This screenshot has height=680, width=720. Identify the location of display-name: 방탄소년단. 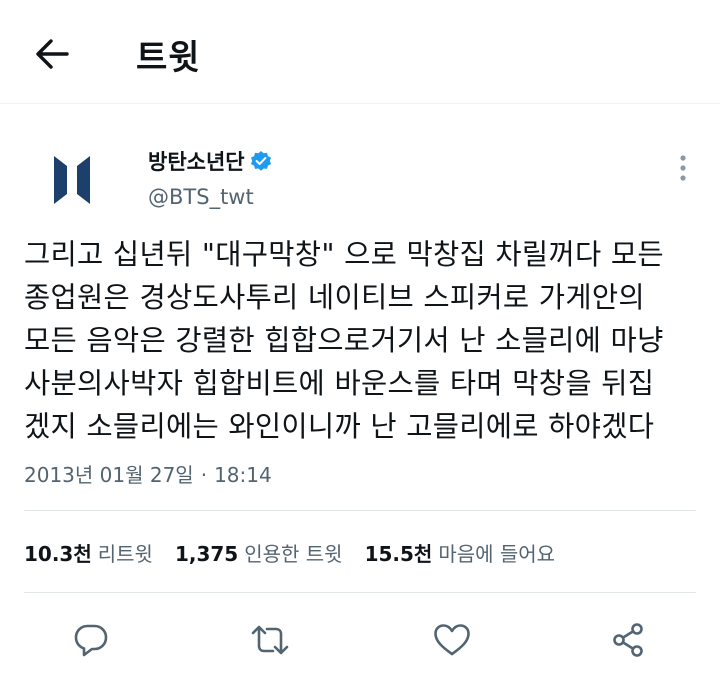
(196, 161).